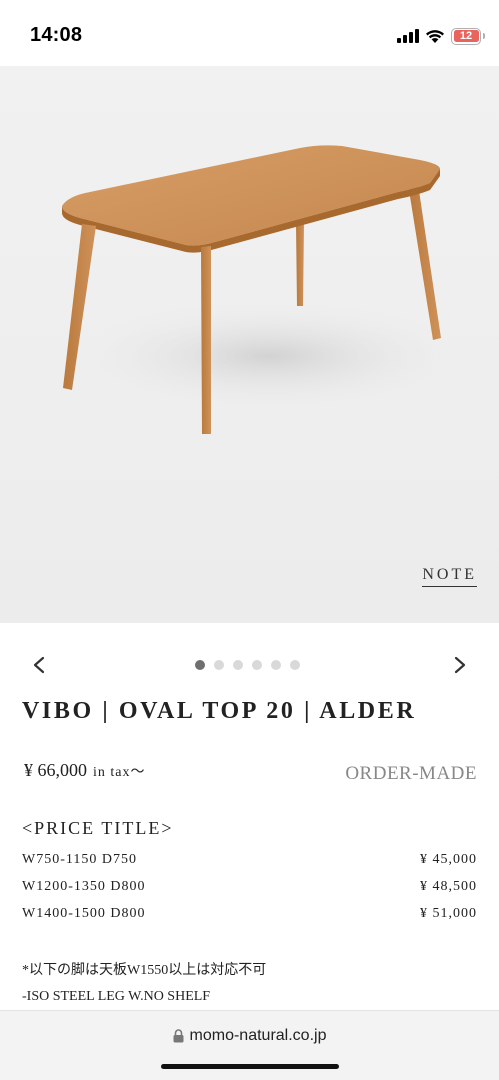 This screenshot has width=499, height=1080. I want to click on table-row: W750-1150 D750 ¥ 45,000, so click(249, 865).